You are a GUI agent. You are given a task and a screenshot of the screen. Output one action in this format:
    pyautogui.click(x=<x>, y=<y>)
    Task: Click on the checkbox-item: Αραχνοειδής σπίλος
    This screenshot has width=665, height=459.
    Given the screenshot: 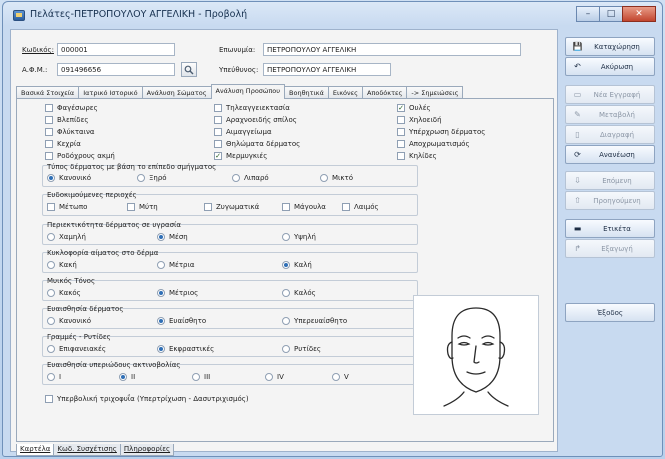 What is the action you would take?
    pyautogui.click(x=255, y=120)
    